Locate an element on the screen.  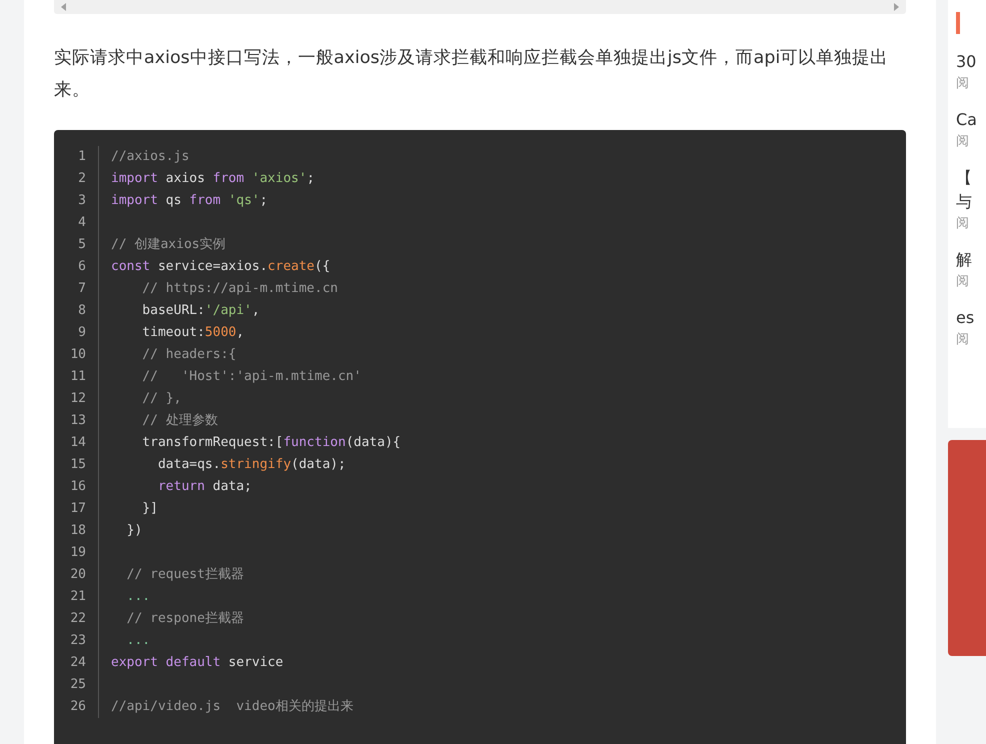
code-line: transformRequest:[function(data){ is located at coordinates (271, 443).